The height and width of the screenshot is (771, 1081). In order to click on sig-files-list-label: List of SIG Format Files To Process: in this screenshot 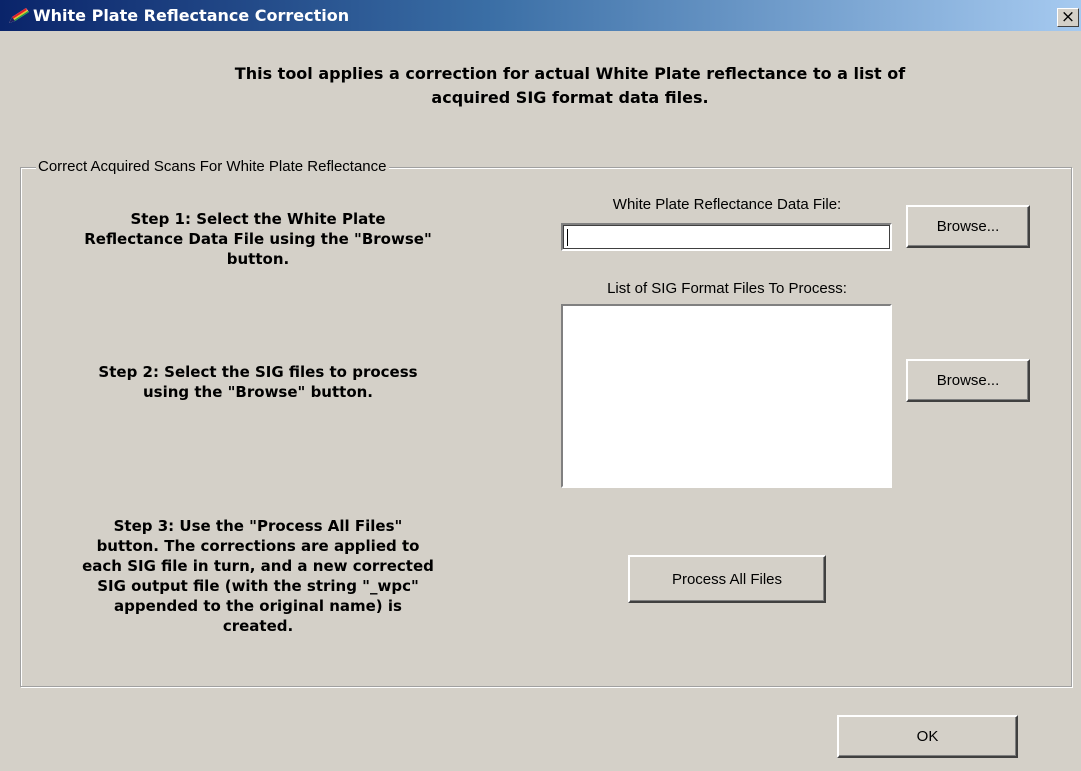, I will do `click(727, 288)`.